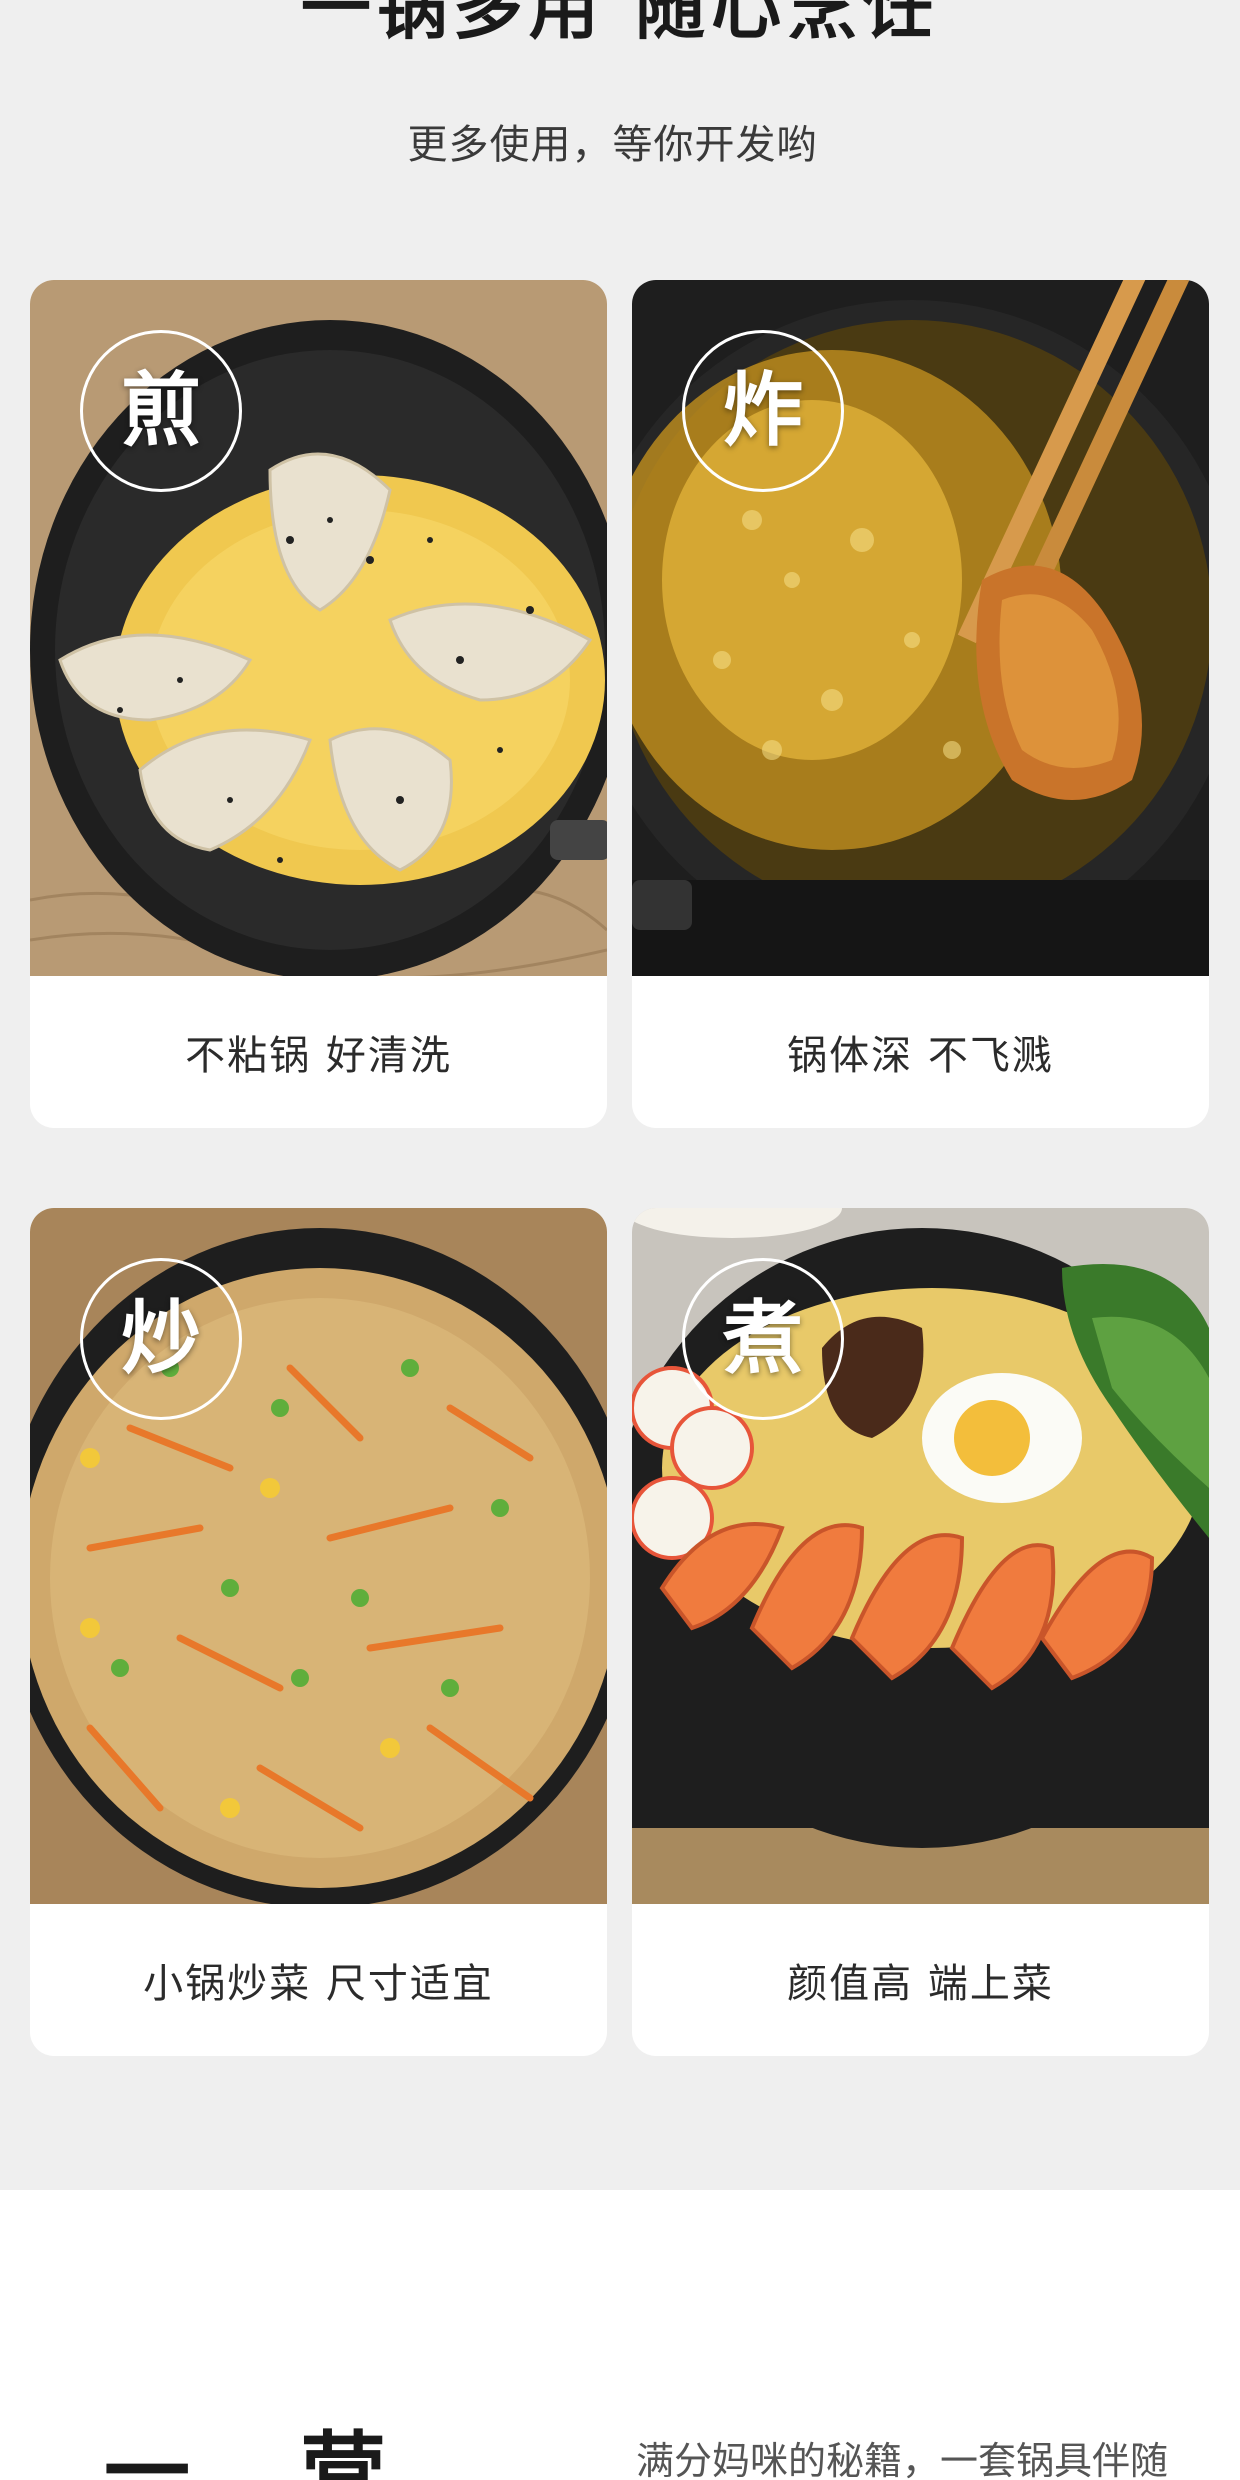 The width and height of the screenshot is (1240, 2480). What do you see at coordinates (265, 2451) in the screenshot?
I see `section-title: 一 营` at bounding box center [265, 2451].